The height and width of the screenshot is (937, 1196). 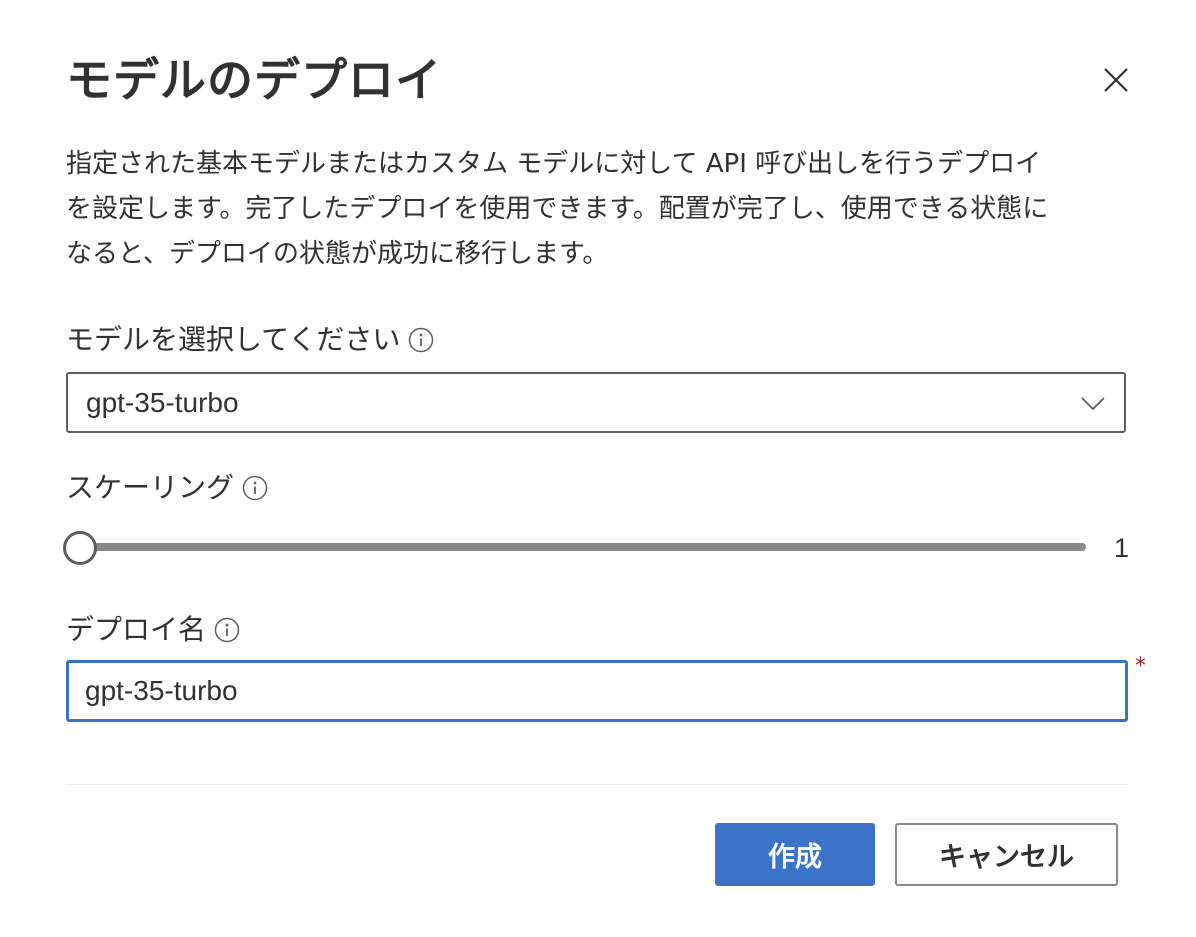 I want to click on close-icon, so click(x=1116, y=80).